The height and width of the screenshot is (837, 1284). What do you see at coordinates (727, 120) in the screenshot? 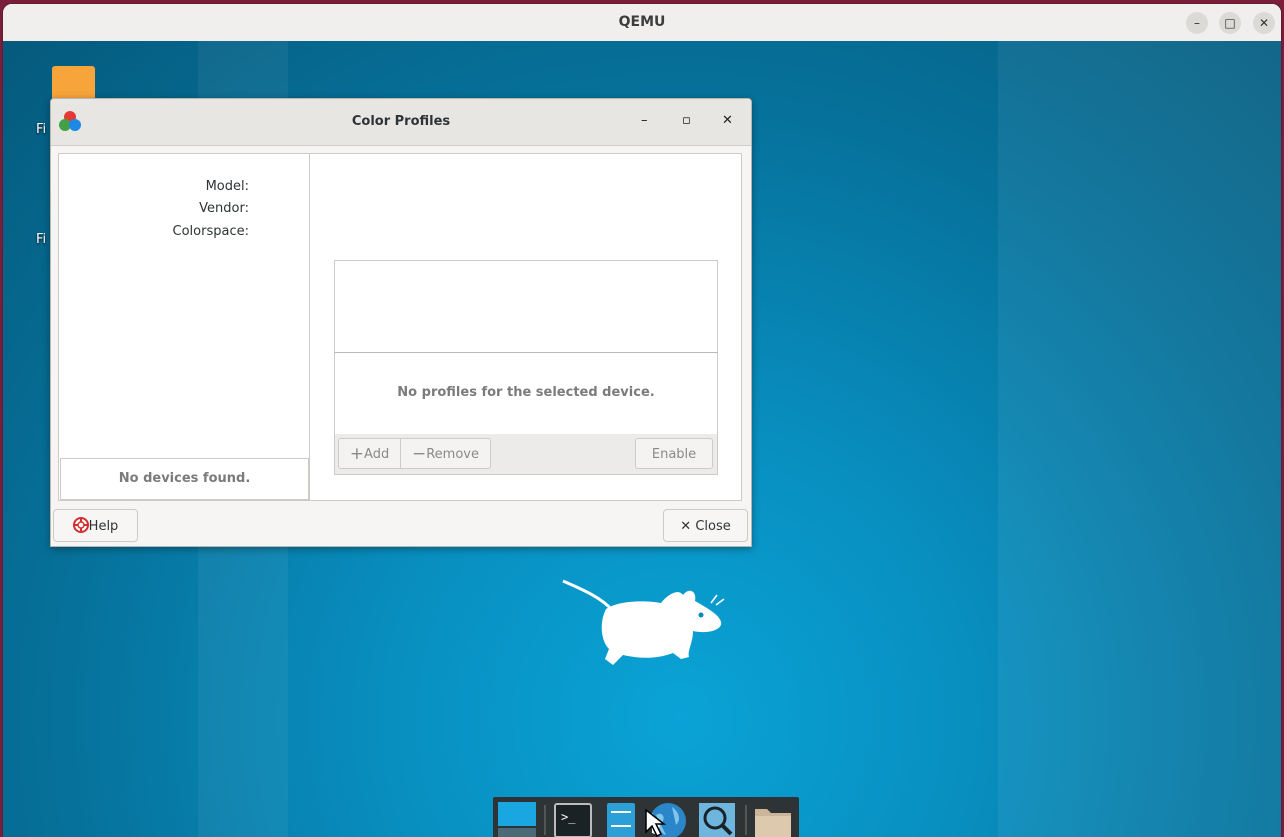
I see `dialog-close-button: ✕` at bounding box center [727, 120].